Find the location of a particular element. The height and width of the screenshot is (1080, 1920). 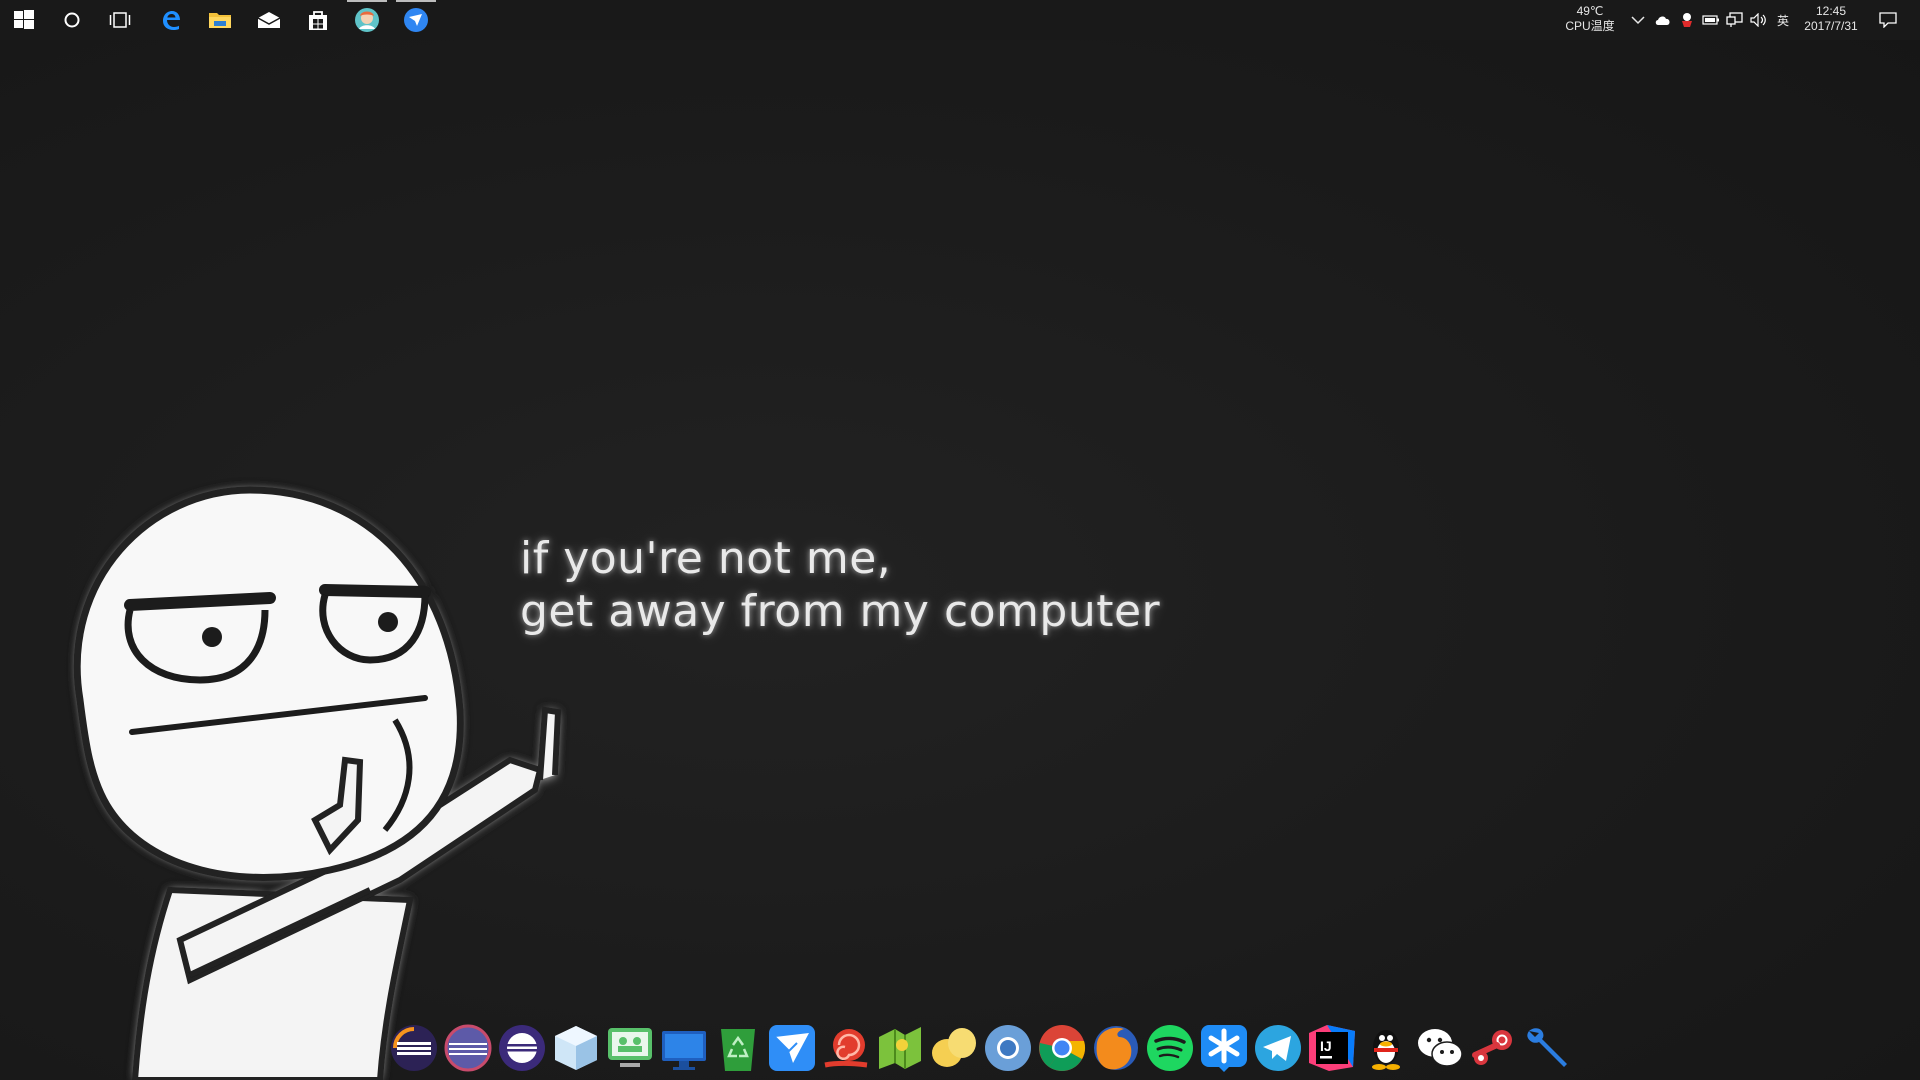

chevron-up-icon is located at coordinates (1638, 20).